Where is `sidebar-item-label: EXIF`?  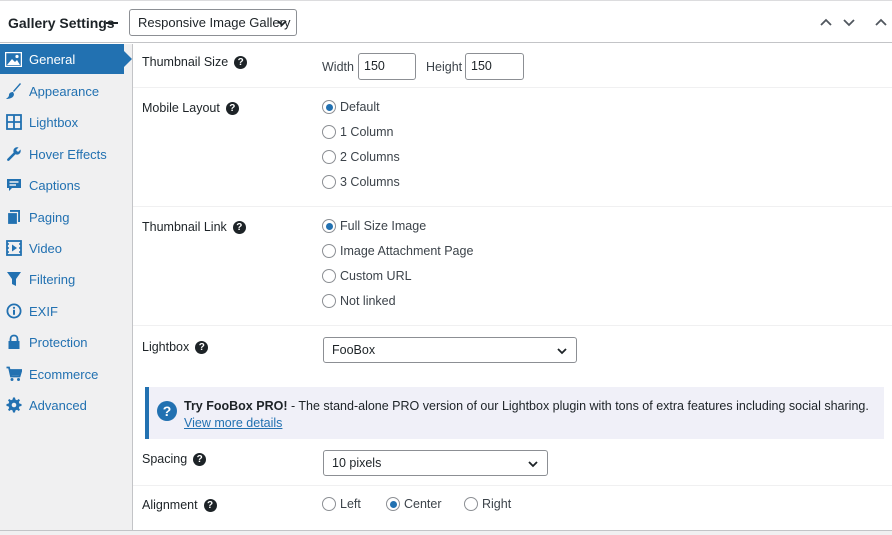 sidebar-item-label: EXIF is located at coordinates (43, 311).